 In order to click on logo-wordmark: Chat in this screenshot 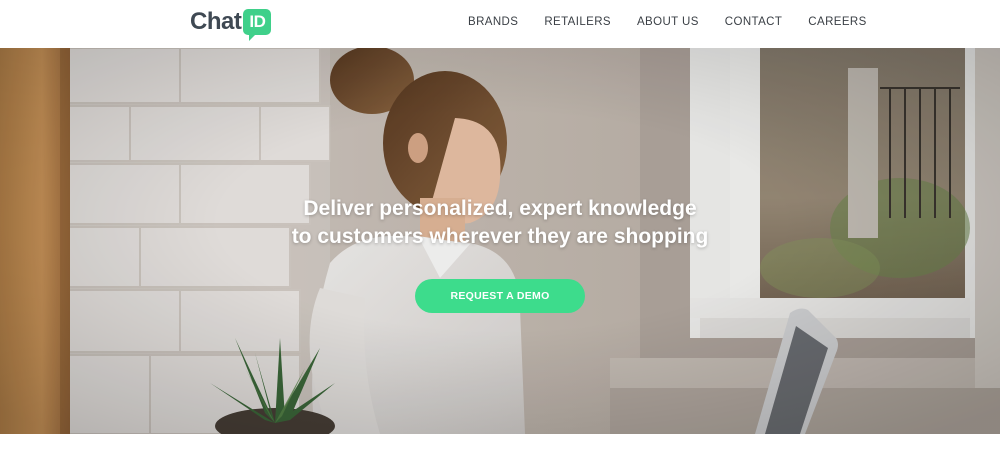, I will do `click(216, 21)`.